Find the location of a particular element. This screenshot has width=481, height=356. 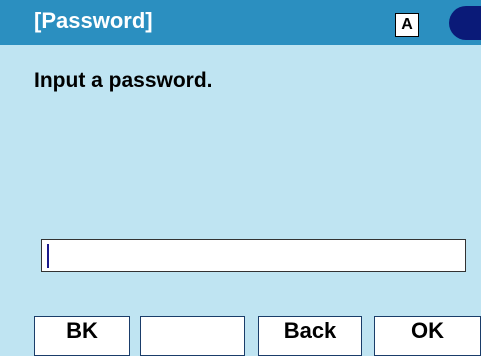

softkey-ok-label: OK is located at coordinates (427, 330).